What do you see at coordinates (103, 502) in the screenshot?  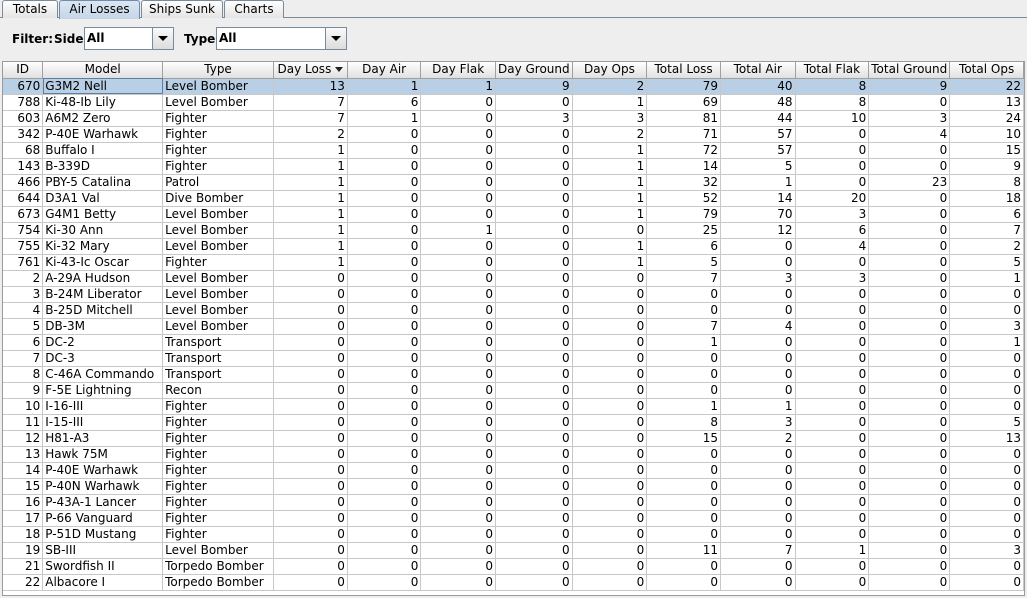 I see `cell-model: P-43A-1 Lancer` at bounding box center [103, 502].